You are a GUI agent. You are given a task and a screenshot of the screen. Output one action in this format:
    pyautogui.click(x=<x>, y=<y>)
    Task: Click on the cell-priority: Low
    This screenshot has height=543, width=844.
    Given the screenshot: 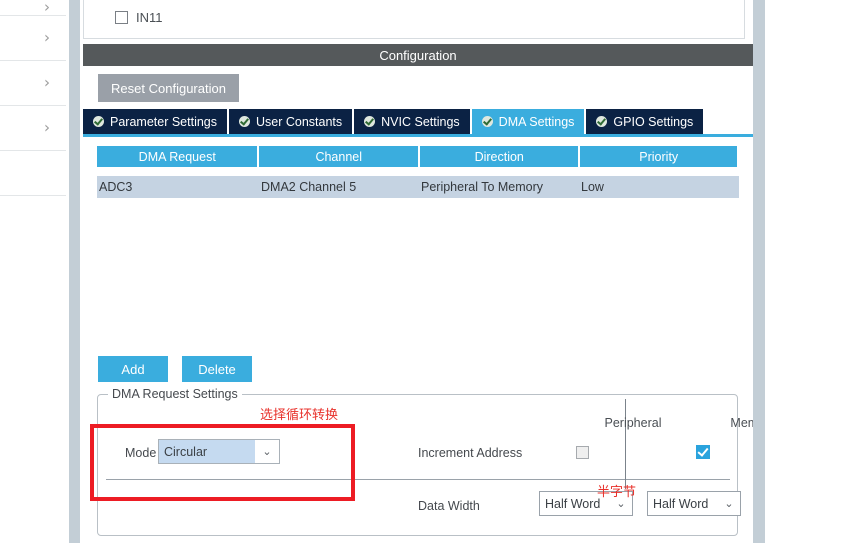 What is the action you would take?
    pyautogui.click(x=592, y=187)
    